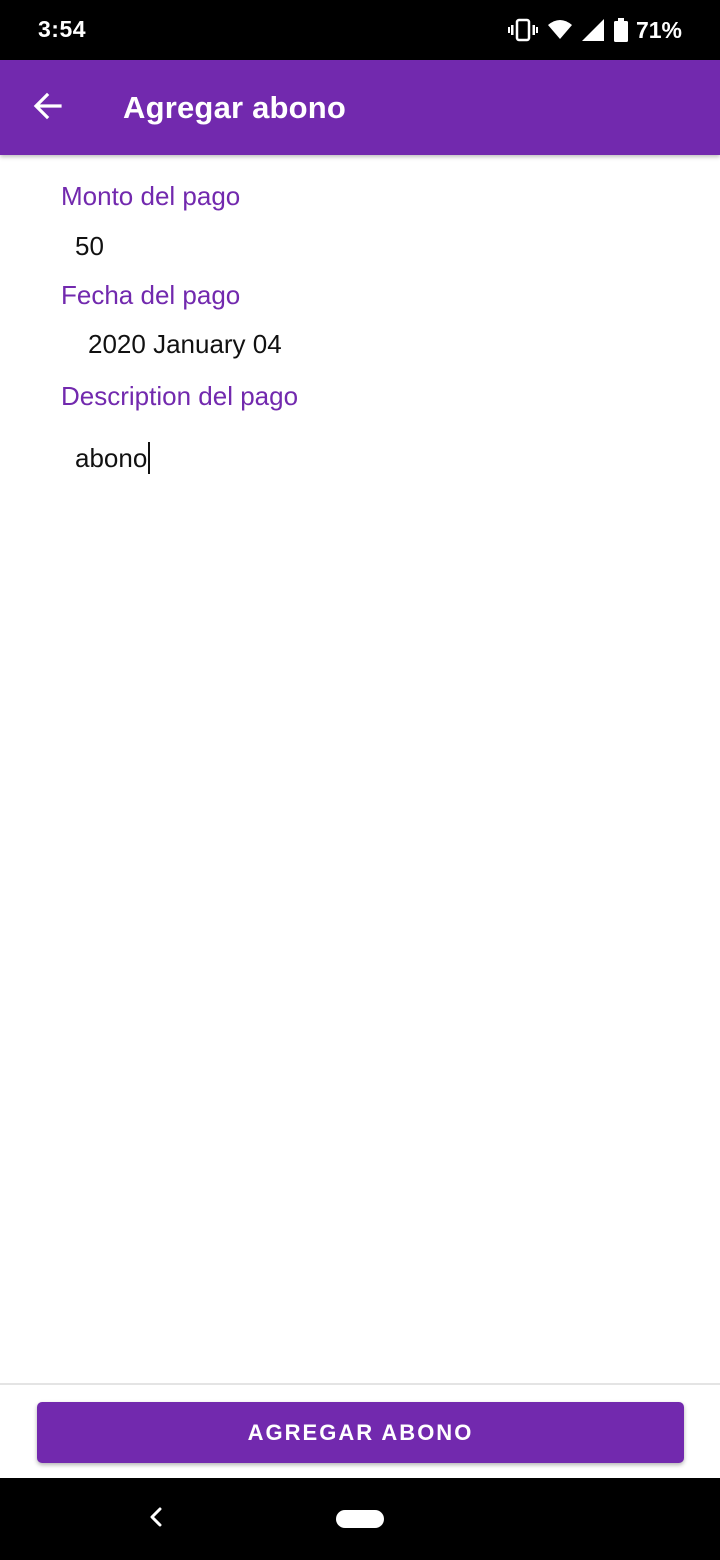 The width and height of the screenshot is (720, 1560). I want to click on status-icons: 71%, so click(594, 30).